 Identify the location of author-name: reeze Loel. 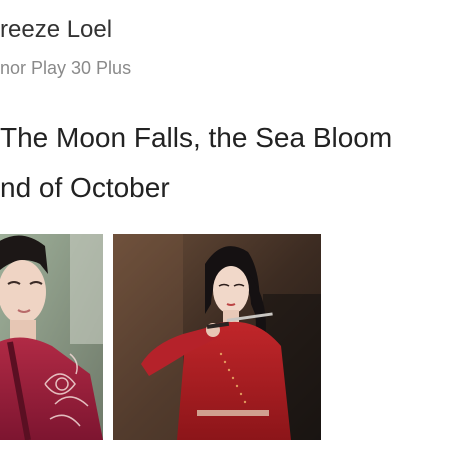
(56, 30).